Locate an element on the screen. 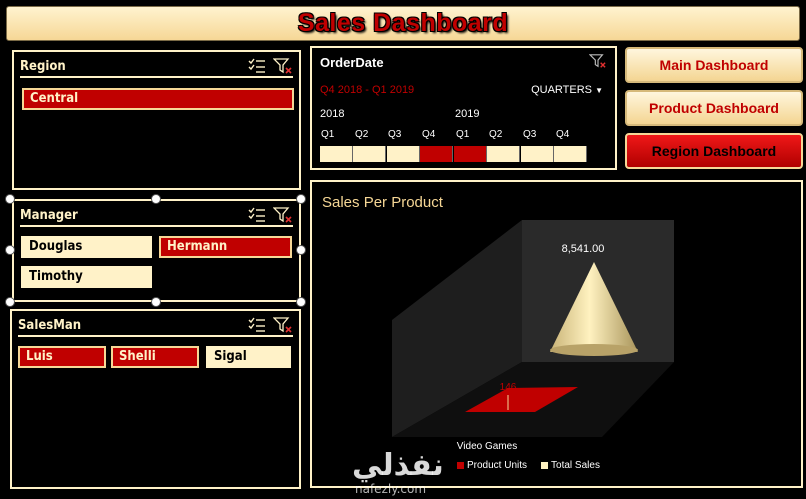 The image size is (806, 499). chevron-down-icon: ▼ is located at coordinates (599, 90).